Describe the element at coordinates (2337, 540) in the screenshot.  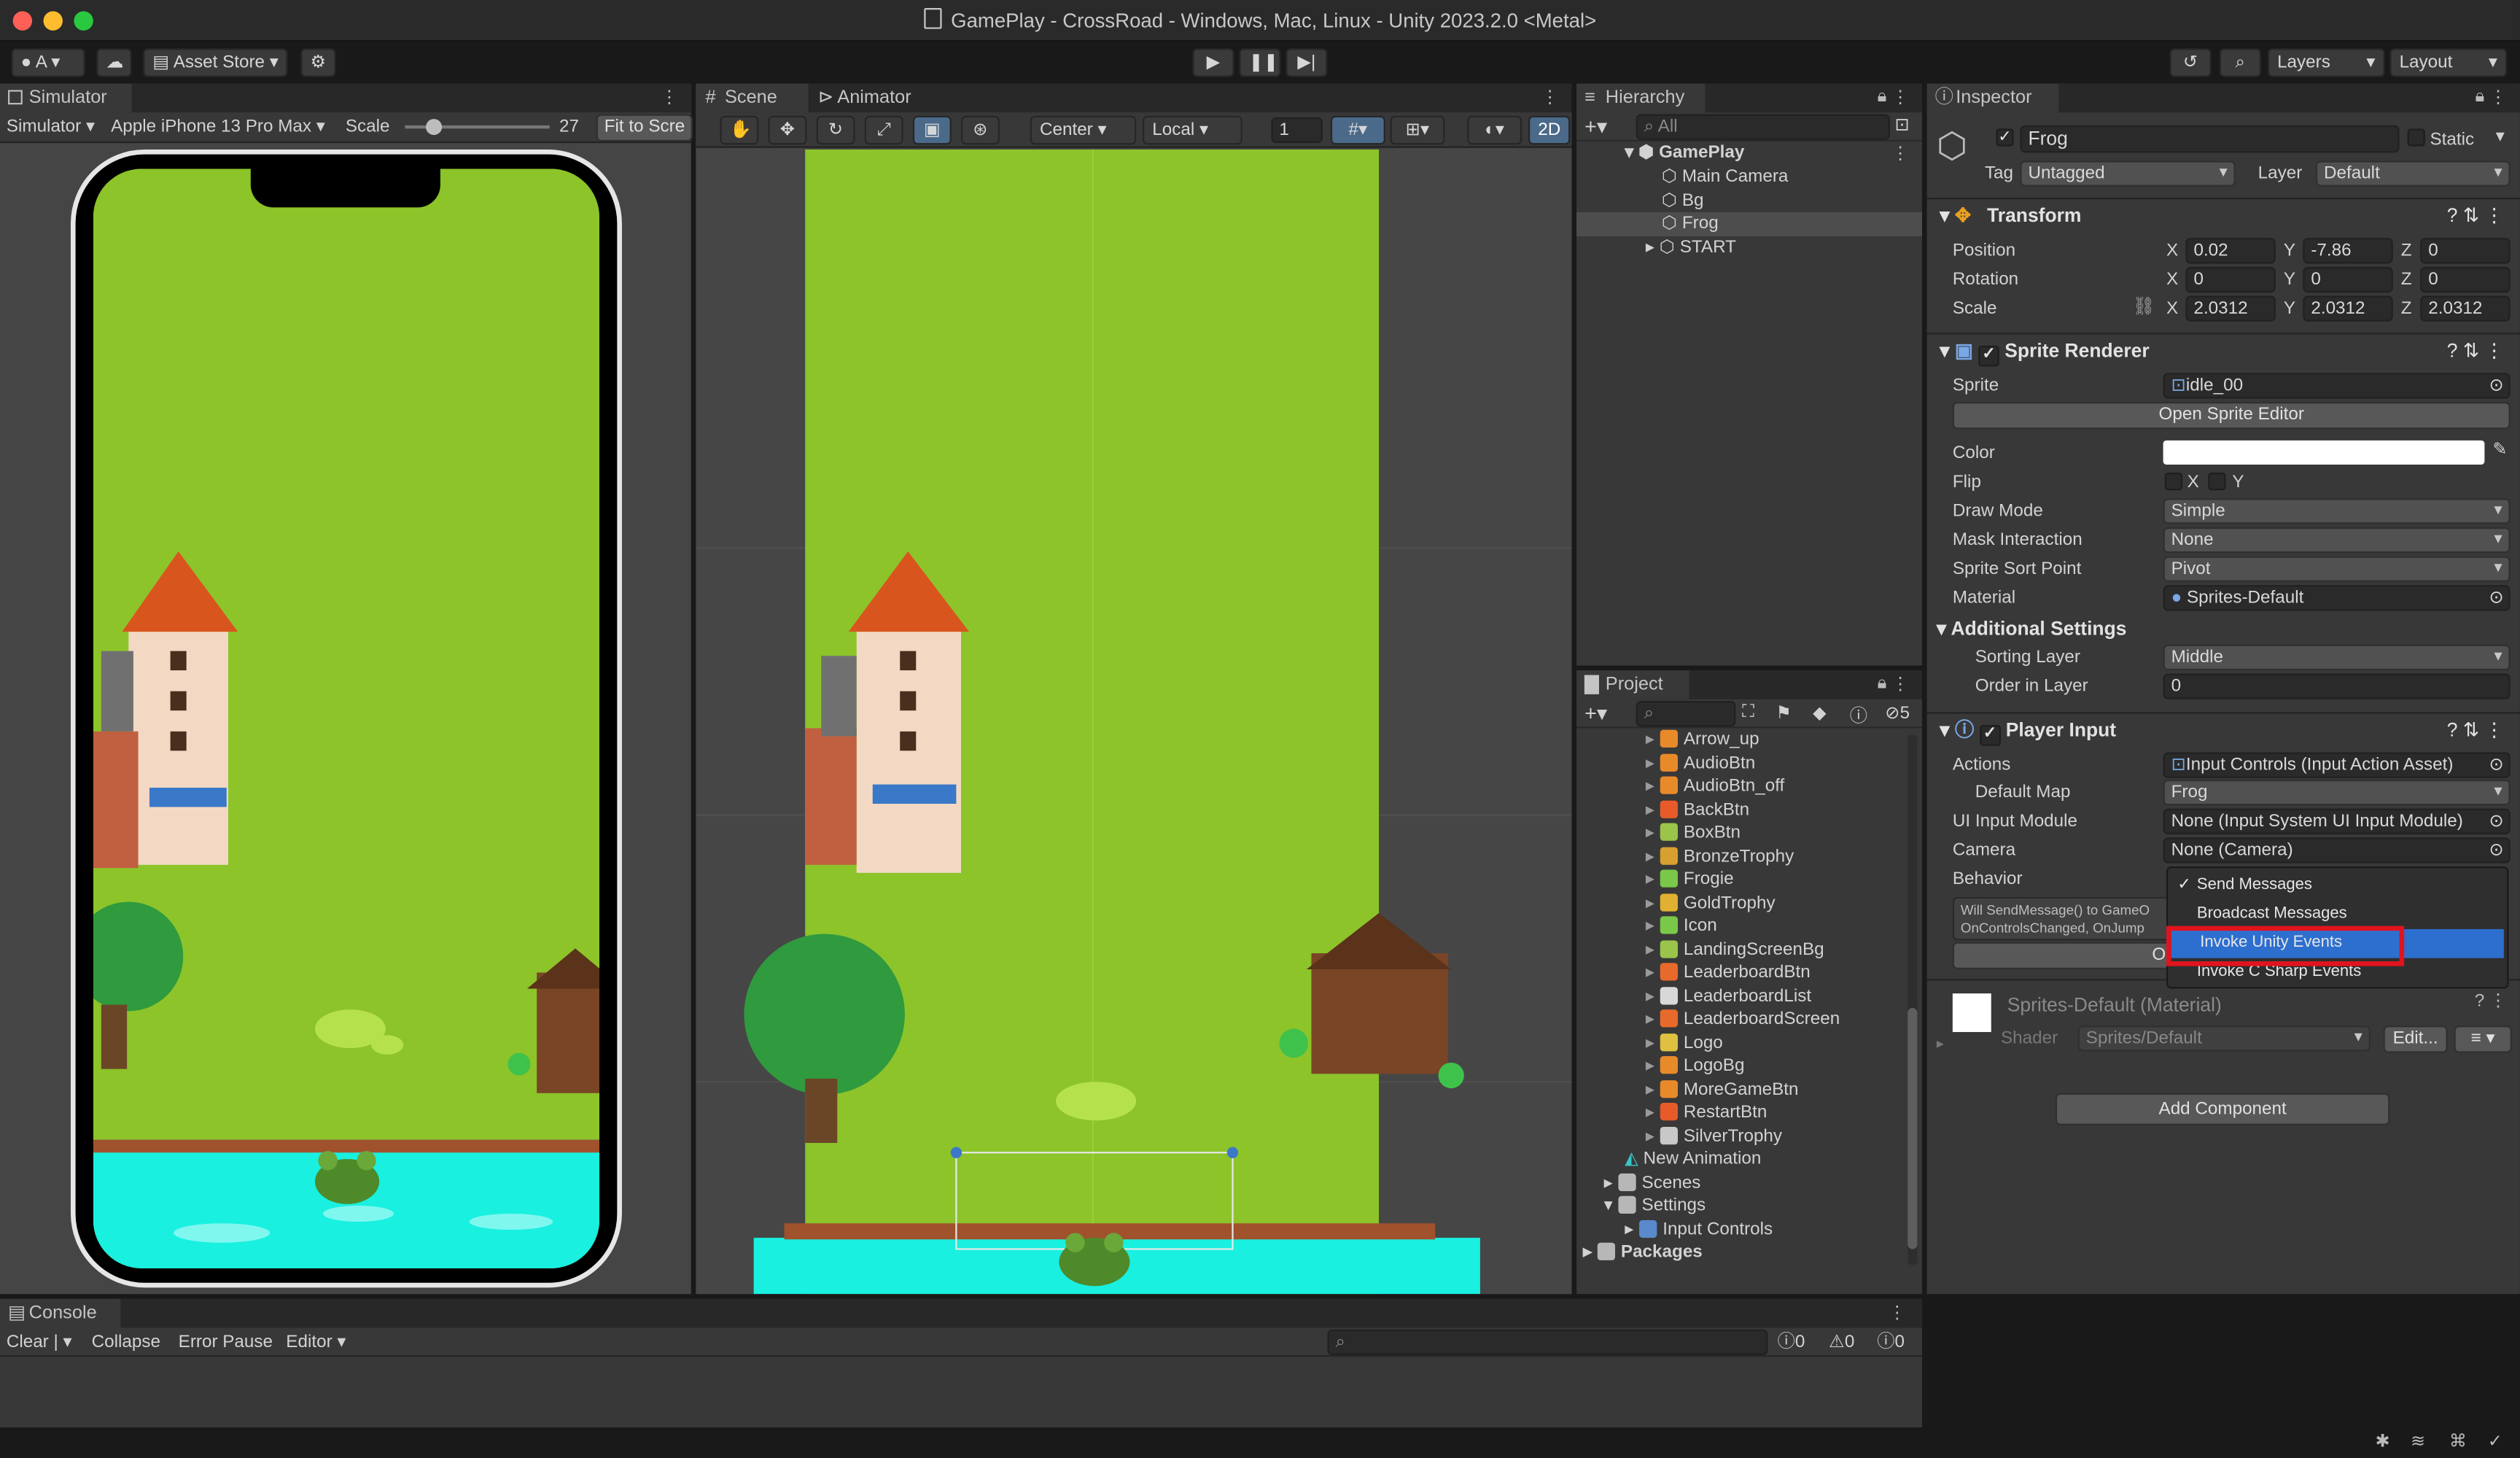
I see `mask-interaction-dropdown: None` at that location.